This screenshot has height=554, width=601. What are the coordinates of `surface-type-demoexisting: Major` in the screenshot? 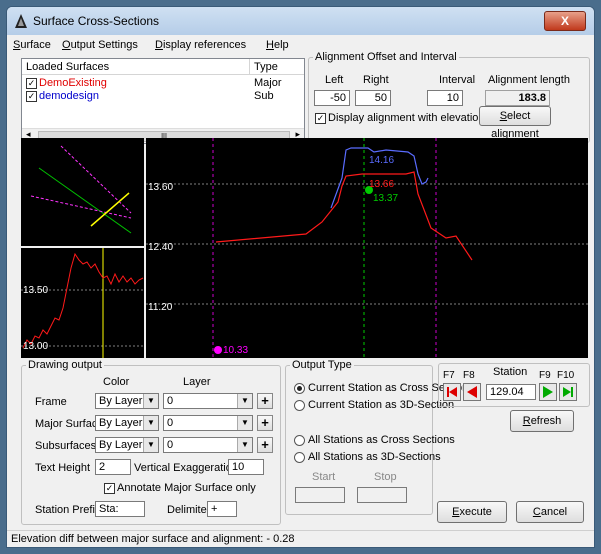 It's located at (268, 83).